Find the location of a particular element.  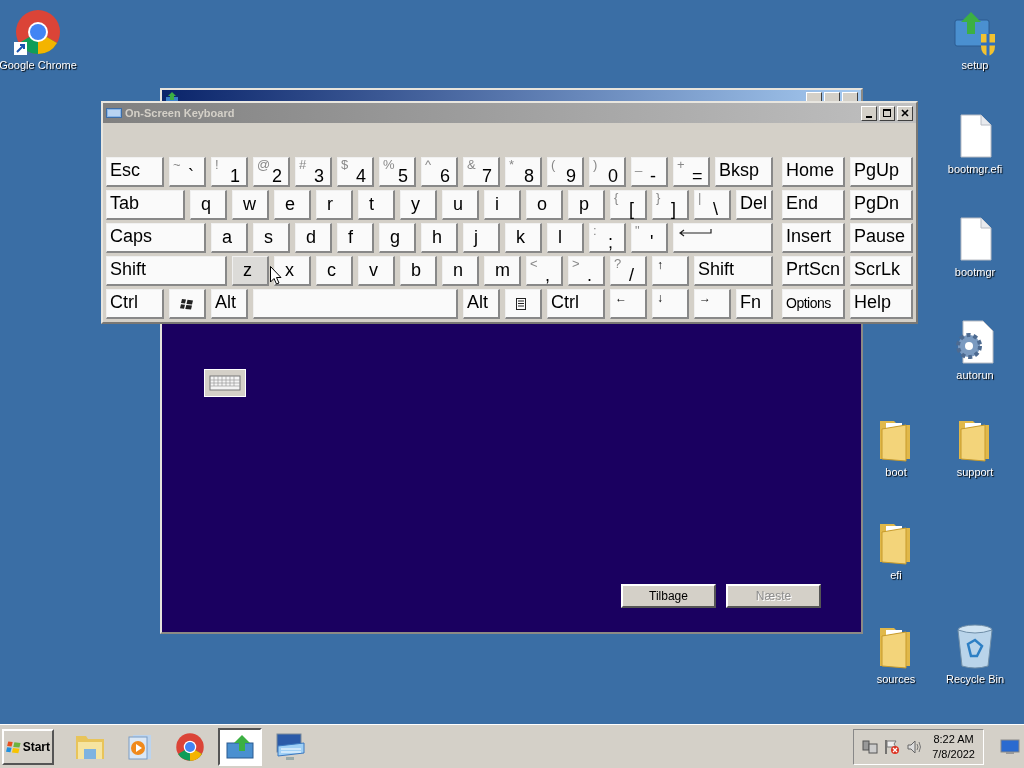

key: b is located at coordinates (418, 271).